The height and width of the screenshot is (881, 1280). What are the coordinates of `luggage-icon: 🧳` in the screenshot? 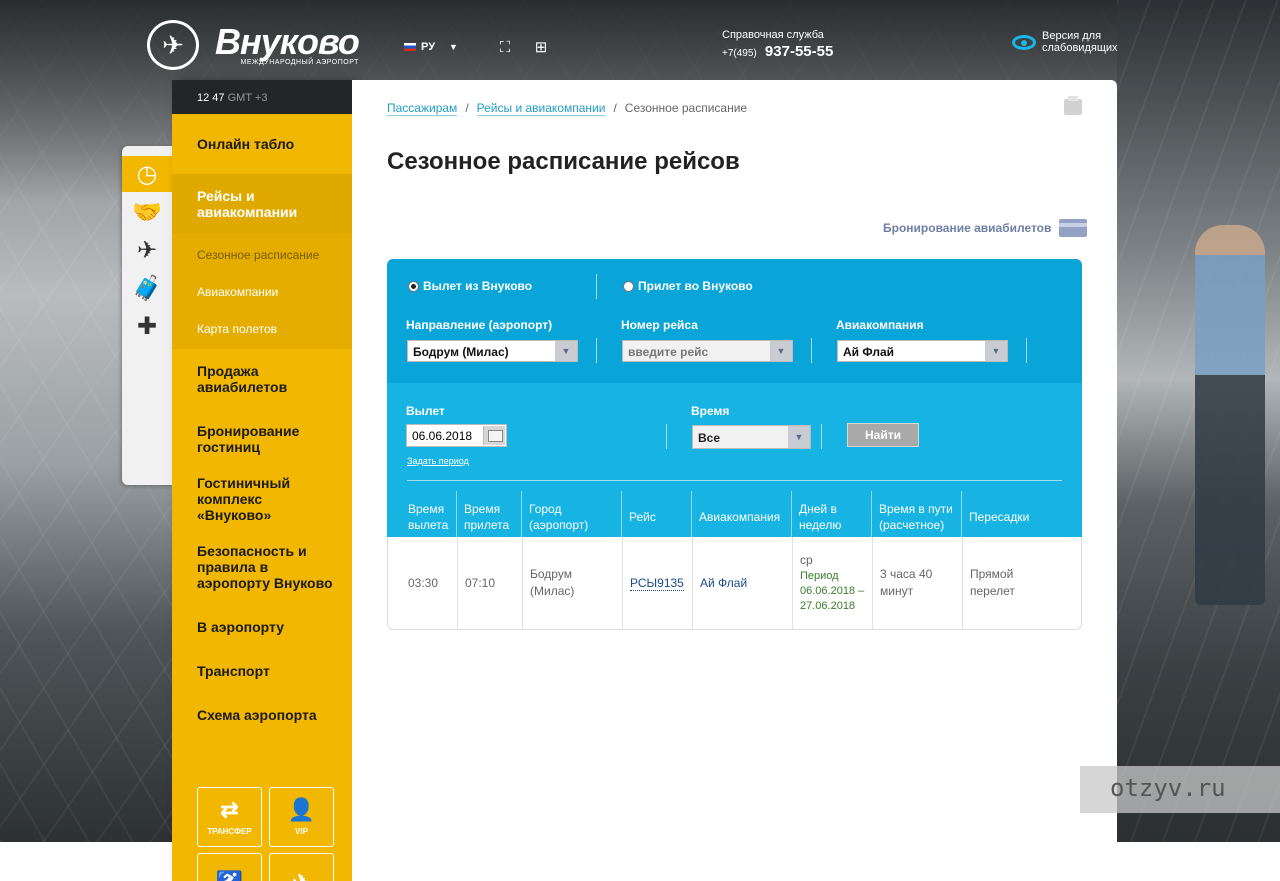 It's located at (147, 288).